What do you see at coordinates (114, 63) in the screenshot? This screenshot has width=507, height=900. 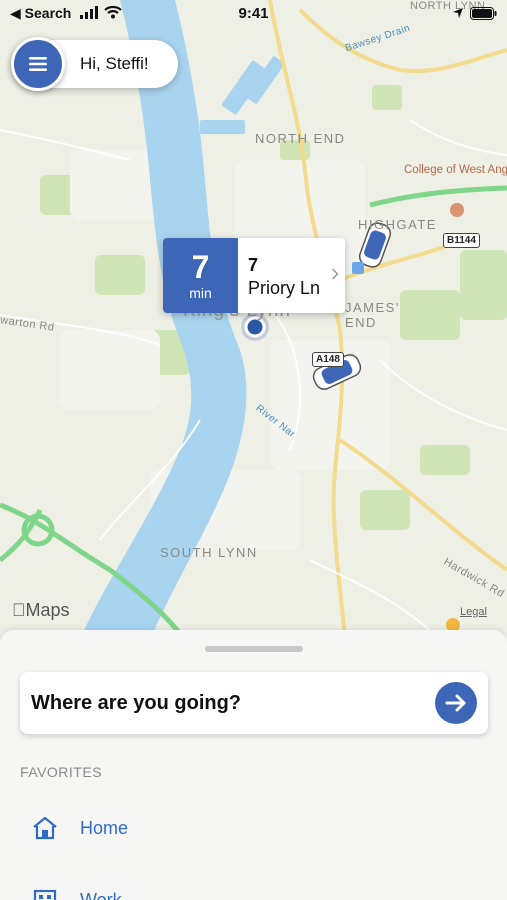 I see `greeting-text: Hi, Steffi!` at bounding box center [114, 63].